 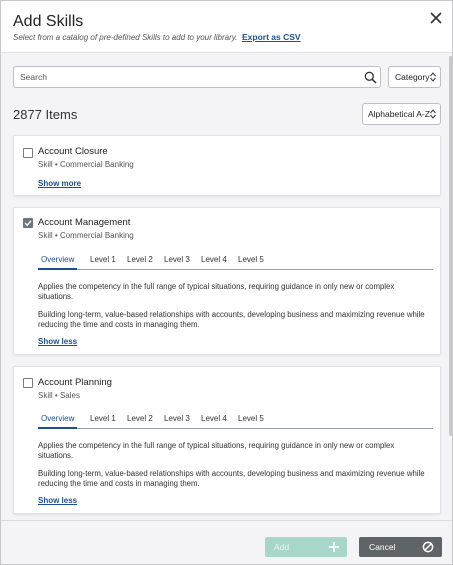 I want to click on dialog-title: Add Skills, so click(x=48, y=21).